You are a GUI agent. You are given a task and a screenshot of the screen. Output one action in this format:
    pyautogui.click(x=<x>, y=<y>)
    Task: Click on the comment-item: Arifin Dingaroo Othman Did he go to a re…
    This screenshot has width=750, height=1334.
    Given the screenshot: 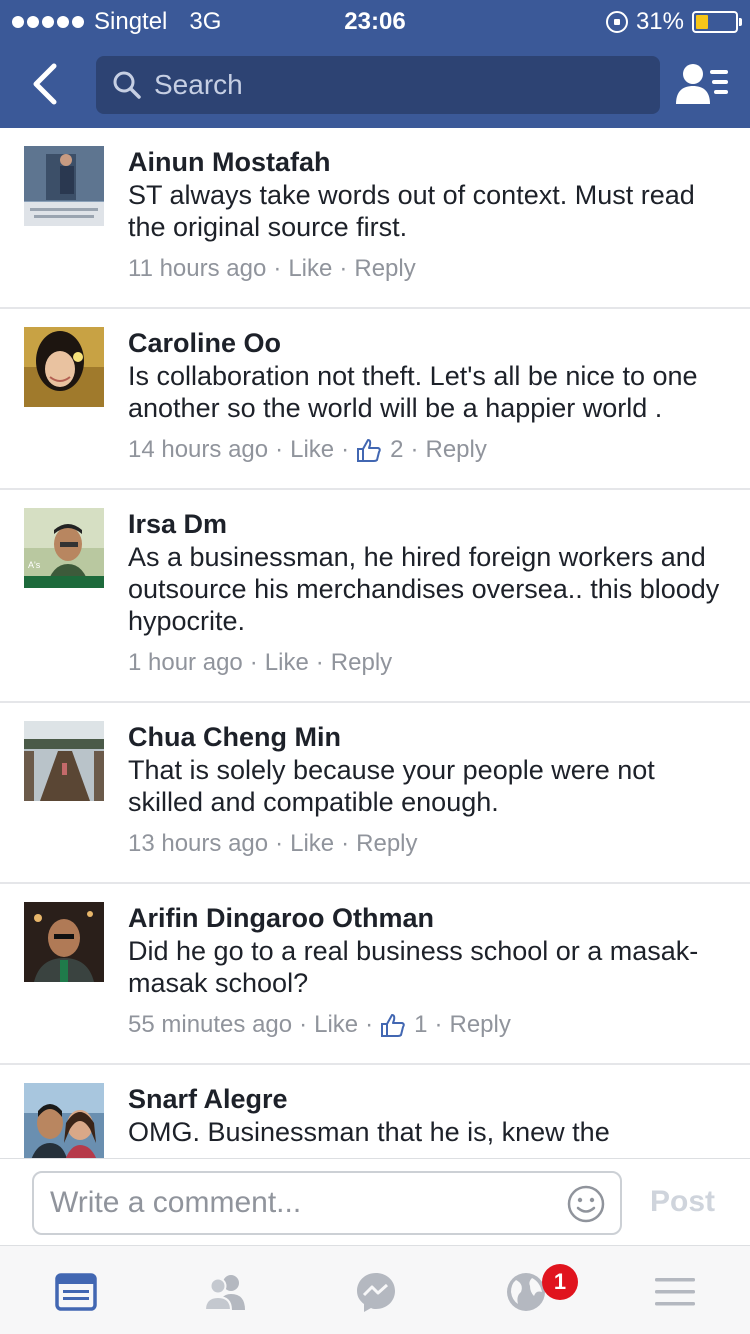 What is the action you would take?
    pyautogui.click(x=375, y=974)
    